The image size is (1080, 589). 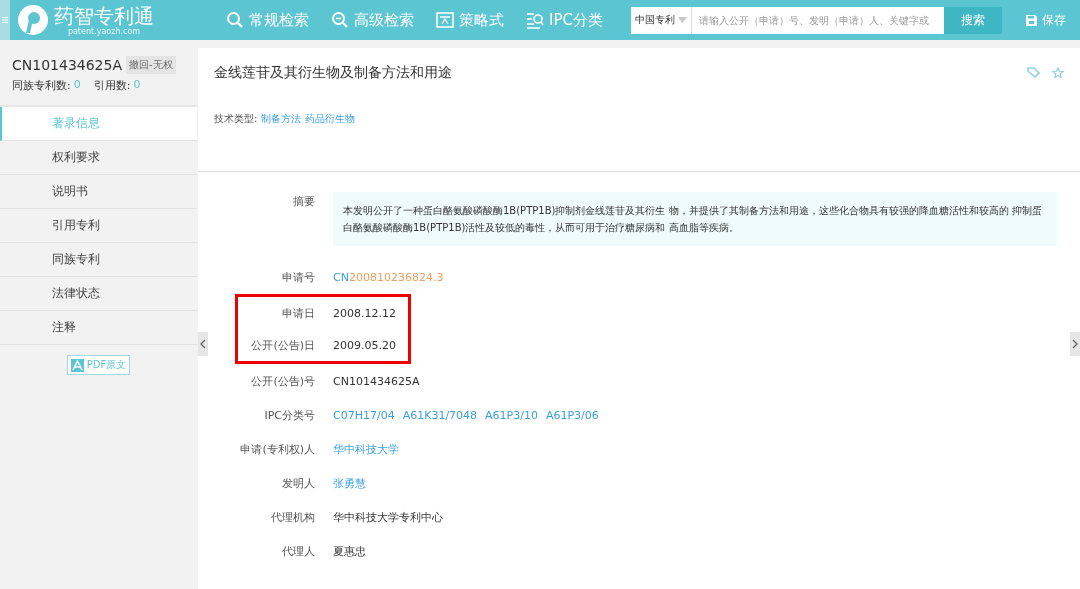 I want to click on tag-icon, so click(x=1033, y=72).